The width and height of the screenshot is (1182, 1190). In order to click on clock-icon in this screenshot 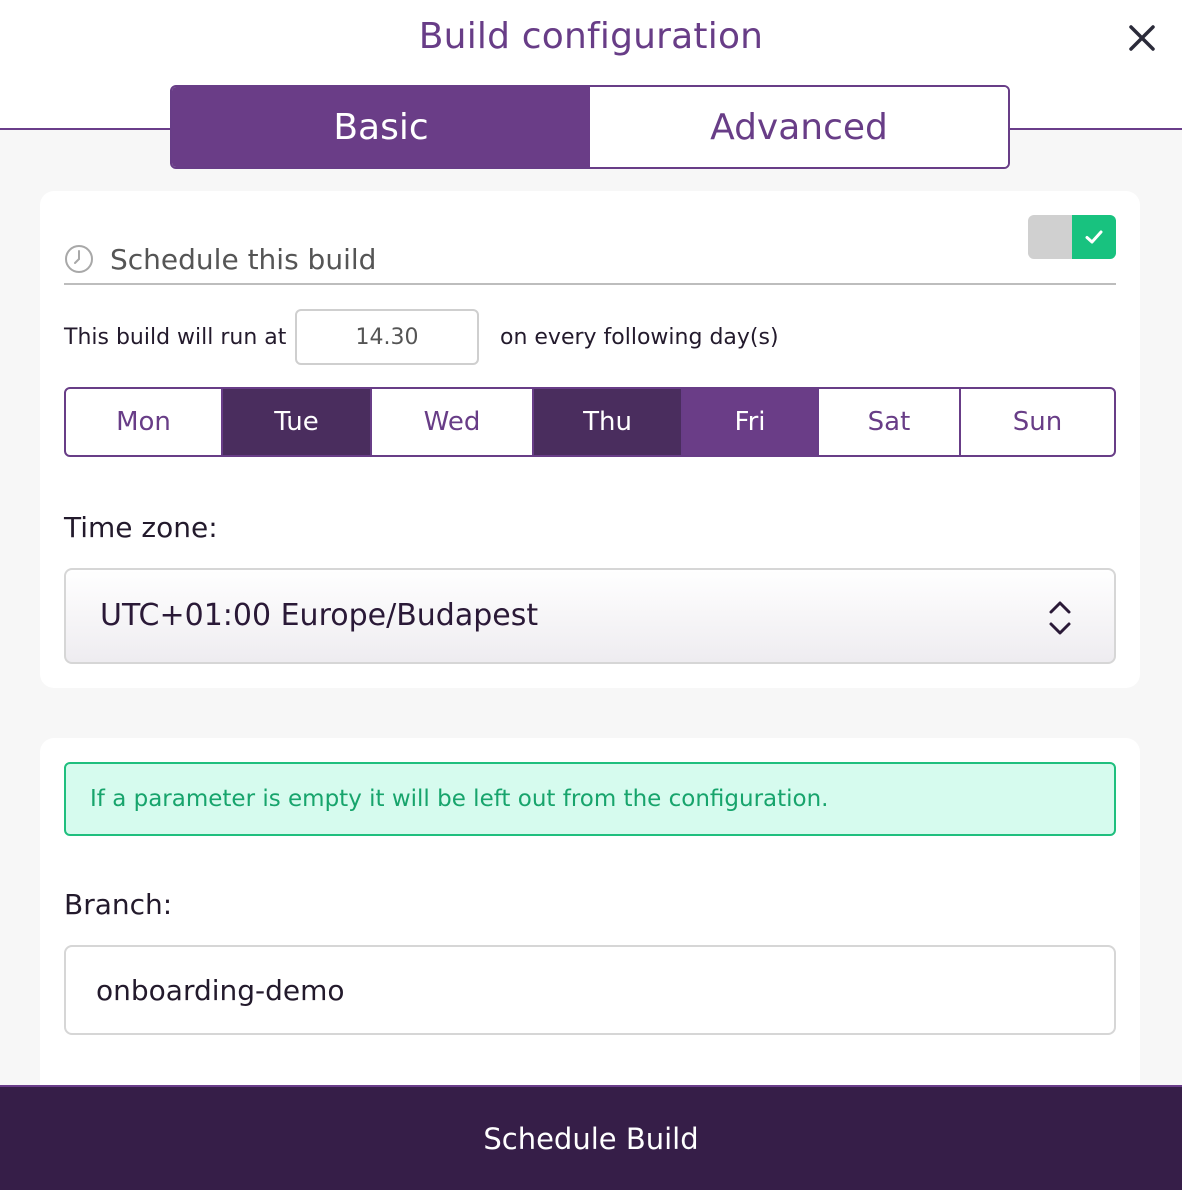, I will do `click(79, 259)`.